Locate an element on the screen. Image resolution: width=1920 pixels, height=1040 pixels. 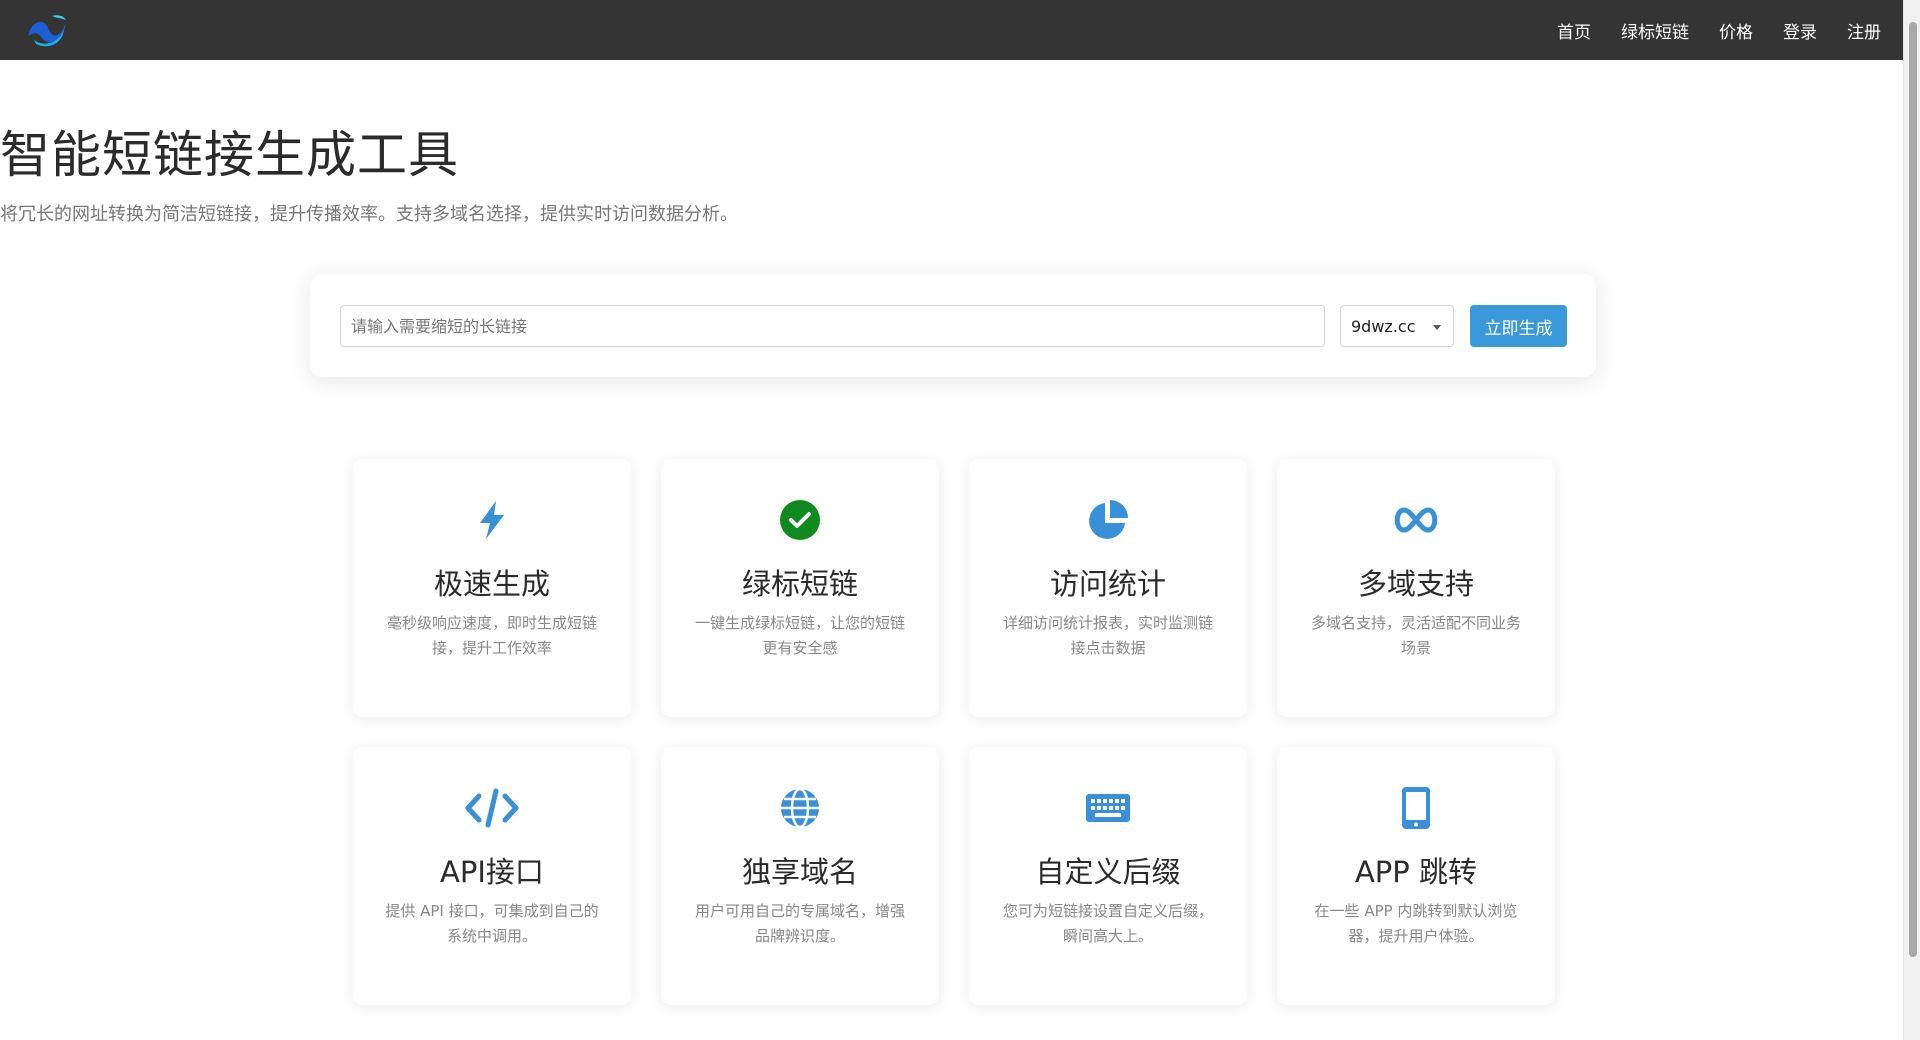
feature-card-green: 绿标短链 一键生成绿标短链，让您的短链更有安全感 is located at coordinates (800, 588).